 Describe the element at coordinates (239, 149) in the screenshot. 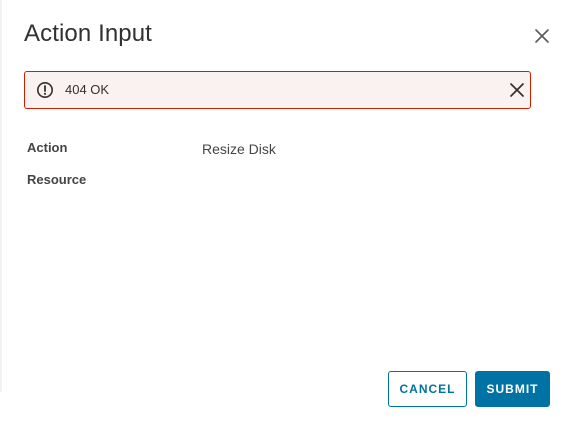

I see `action-value: Resize Disk` at that location.